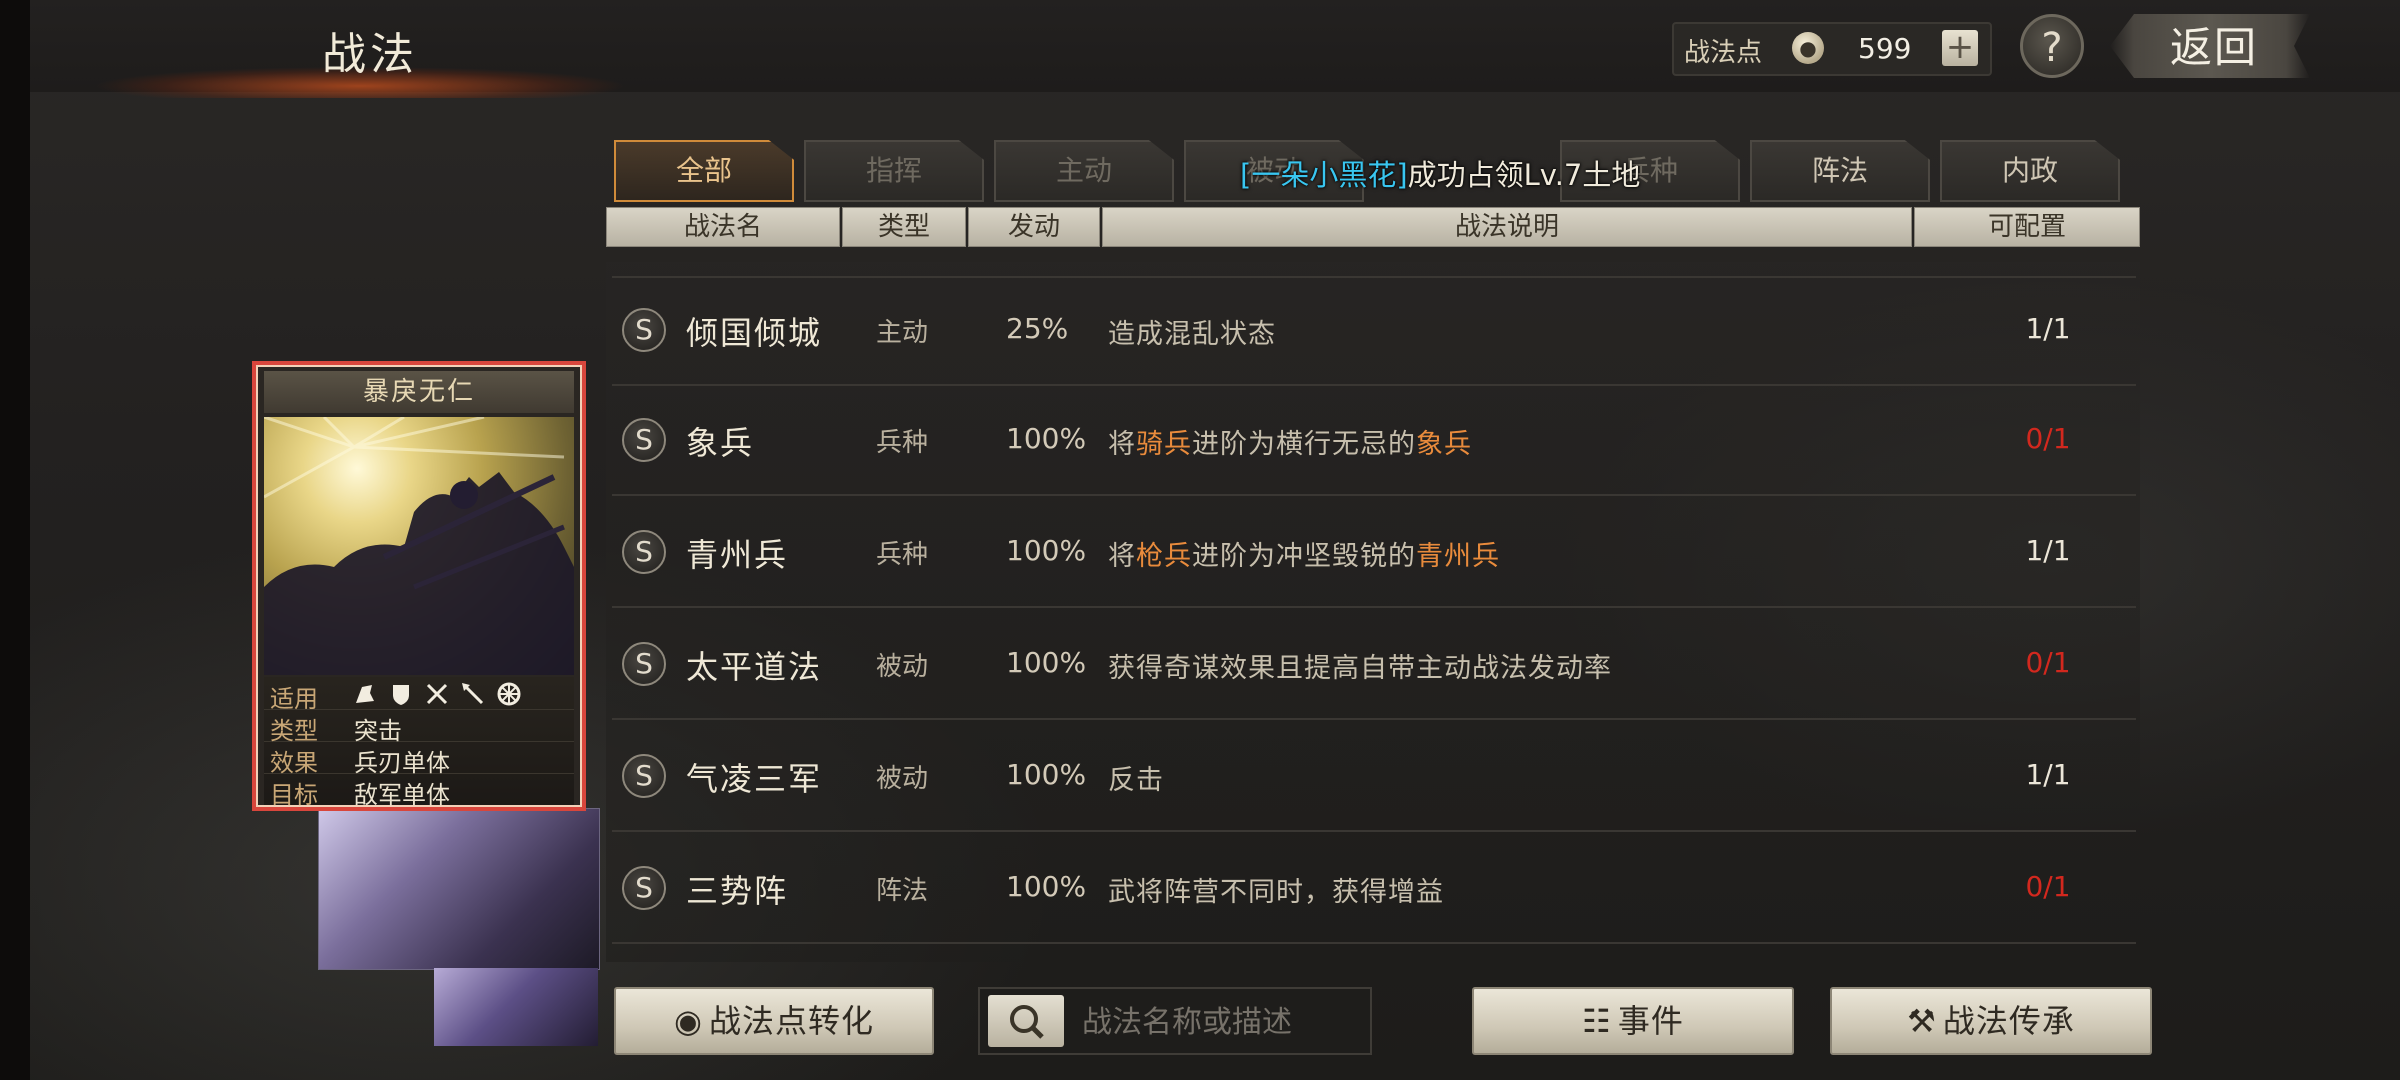 This screenshot has height=1080, width=2400. What do you see at coordinates (1524, 175) in the screenshot?
I see `toast-message: 成功占领Lv.7土地` at bounding box center [1524, 175].